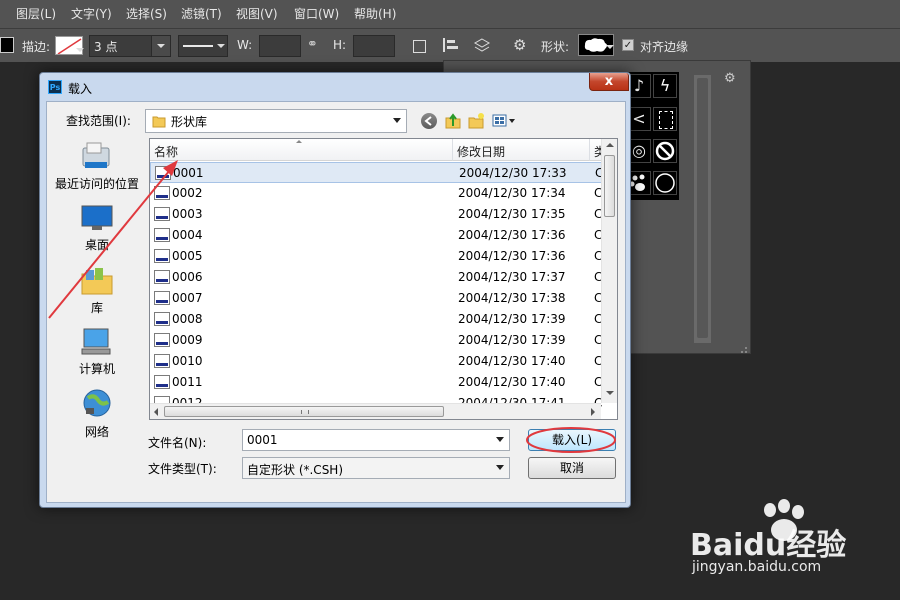 This screenshot has height=600, width=900. What do you see at coordinates (610, 393) in the screenshot?
I see `scroll-down-icon` at bounding box center [610, 393].